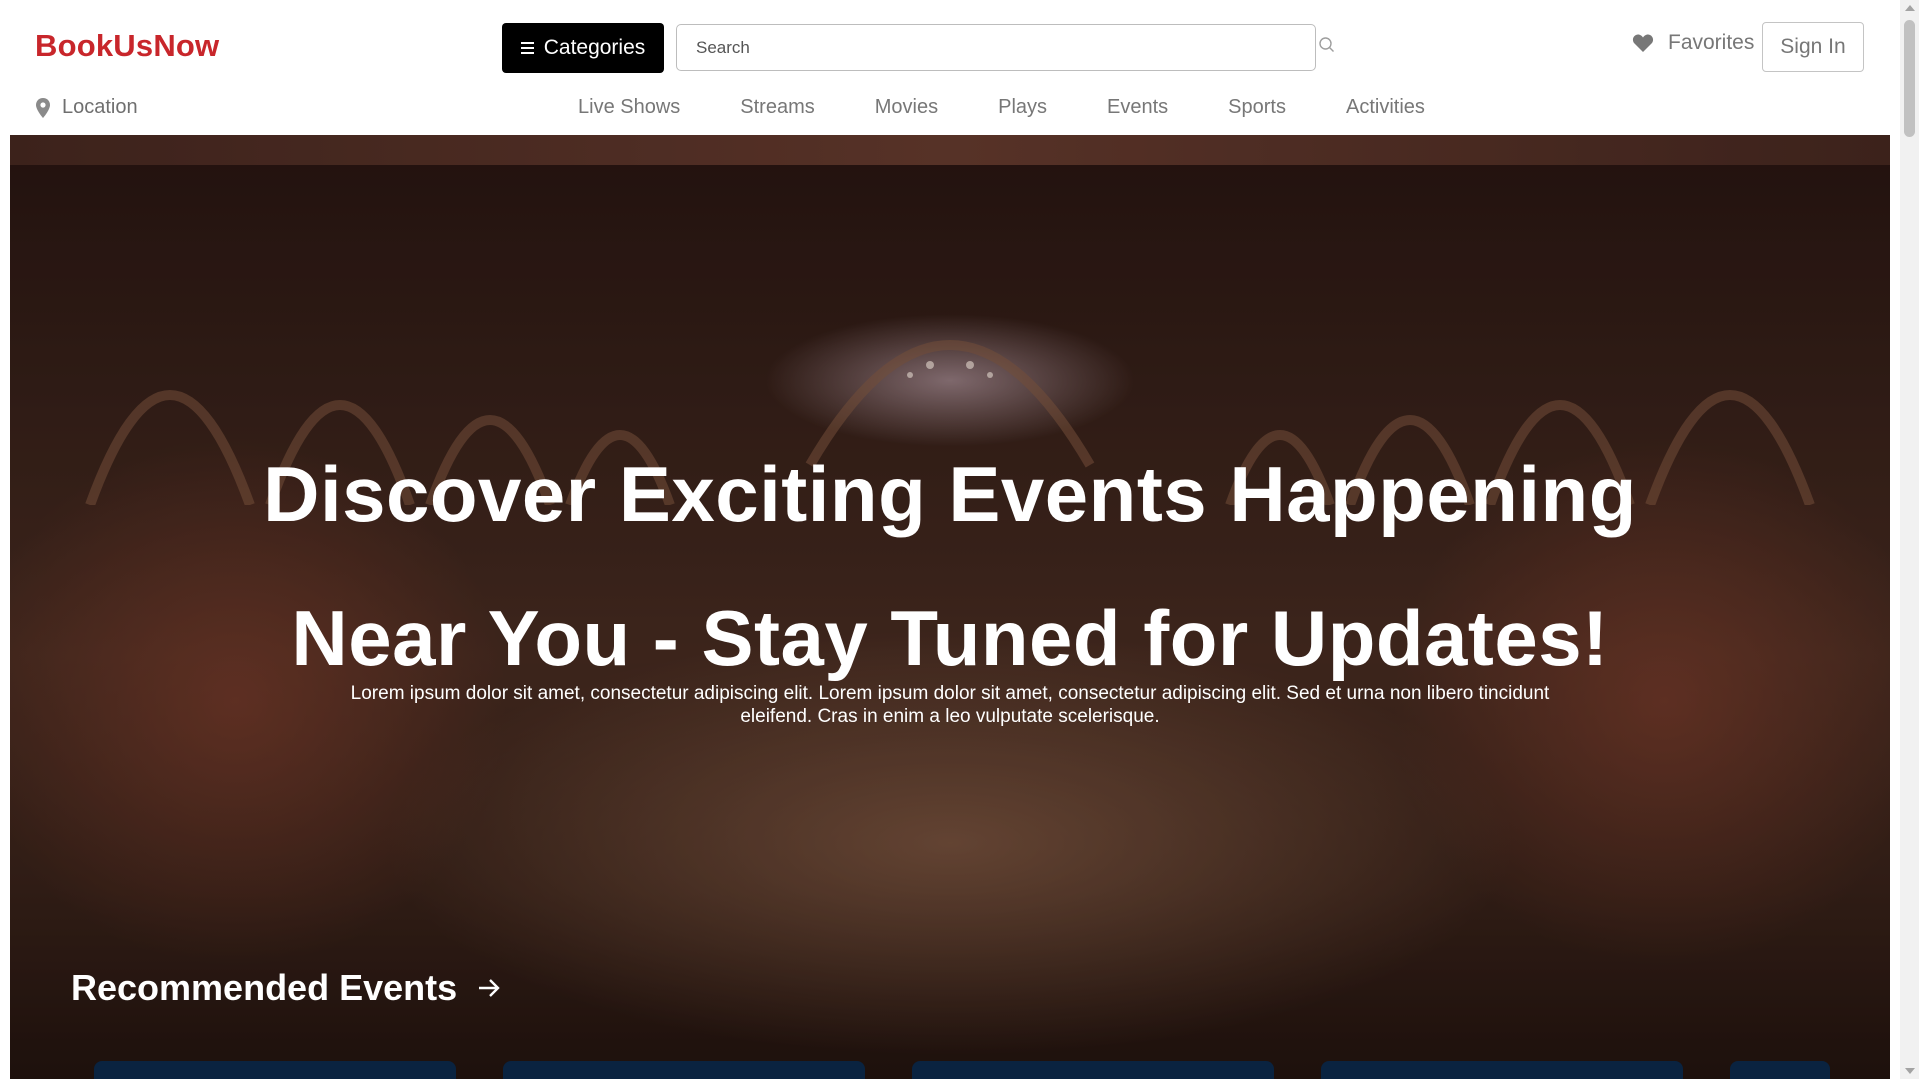 This screenshot has height=1079, width=1919. What do you see at coordinates (264, 987) in the screenshot?
I see `recommended-events-heading: Recommended Events` at bounding box center [264, 987].